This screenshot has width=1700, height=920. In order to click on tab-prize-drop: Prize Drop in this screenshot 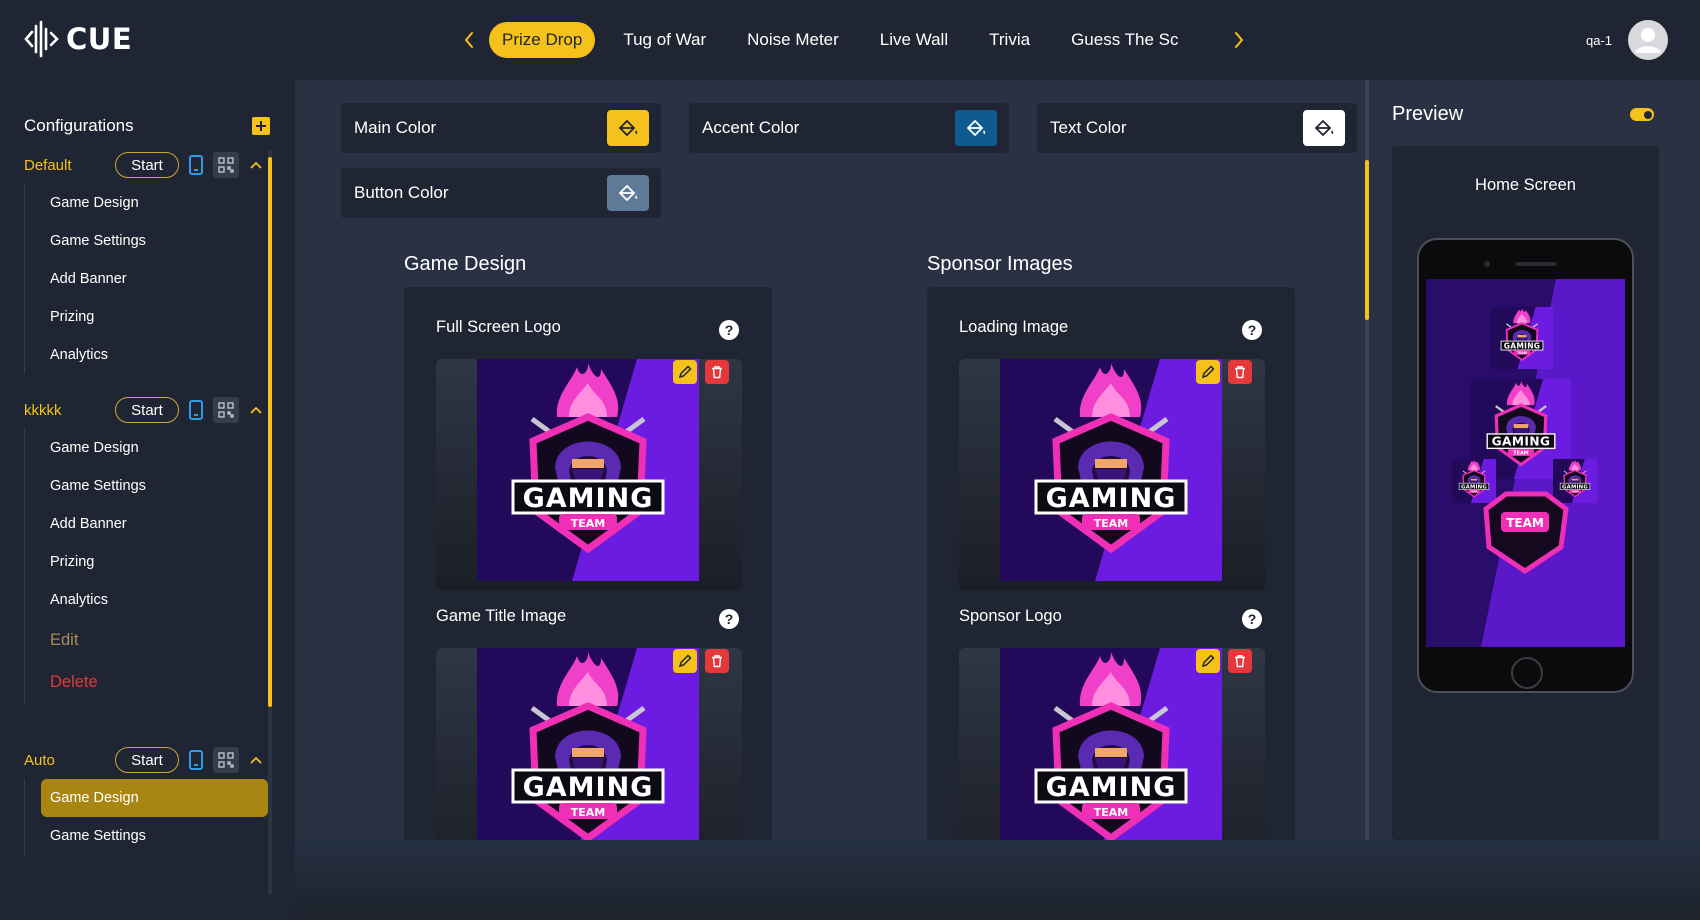, I will do `click(542, 40)`.